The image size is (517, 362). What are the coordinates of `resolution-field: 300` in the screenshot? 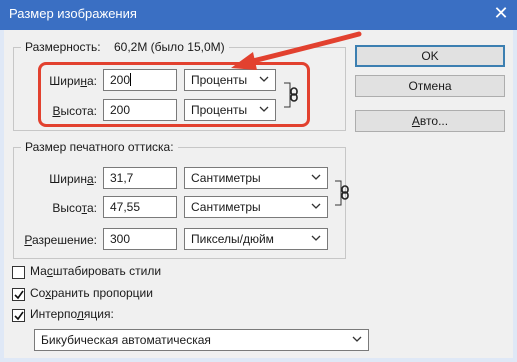 It's located at (140, 239).